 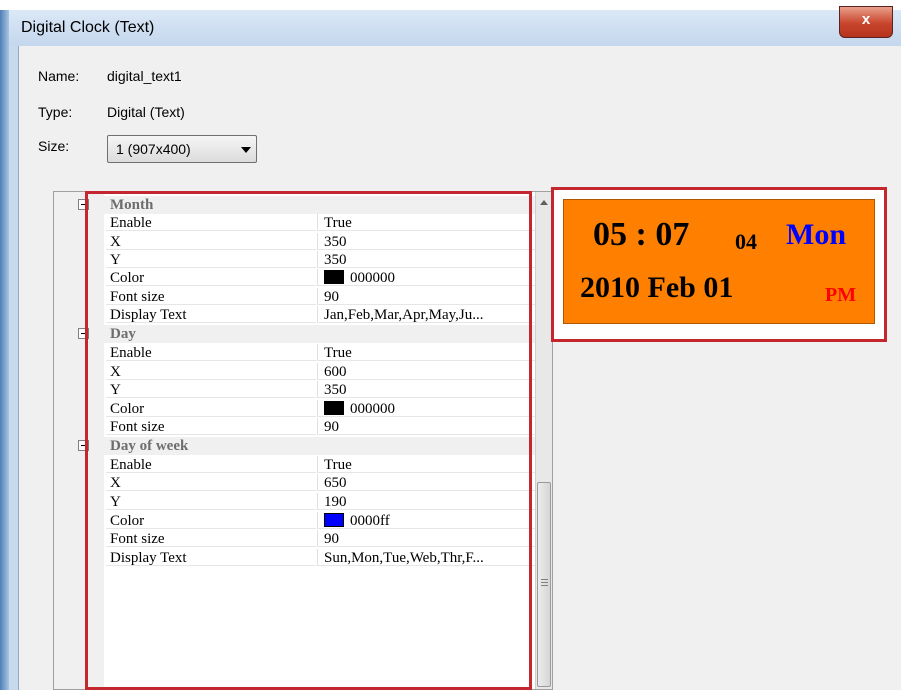 I want to click on name-value: digital_text1, so click(x=144, y=76).